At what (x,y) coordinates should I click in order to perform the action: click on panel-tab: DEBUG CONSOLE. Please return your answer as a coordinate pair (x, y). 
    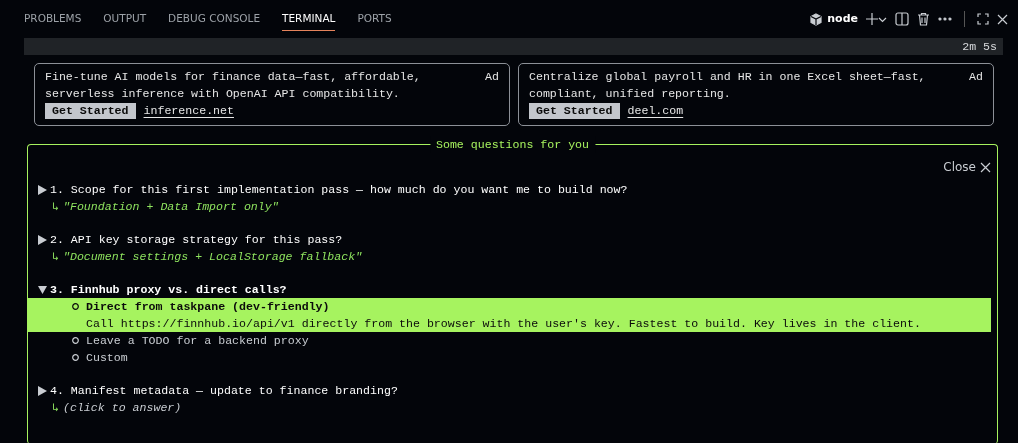
    Looking at the image, I should click on (214, 19).